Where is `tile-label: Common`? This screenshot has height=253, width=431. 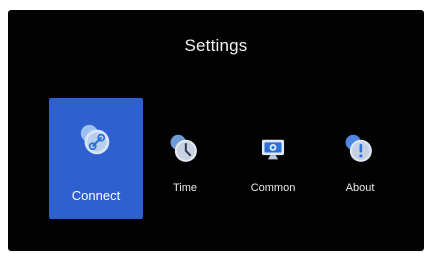 tile-label: Common is located at coordinates (273, 188).